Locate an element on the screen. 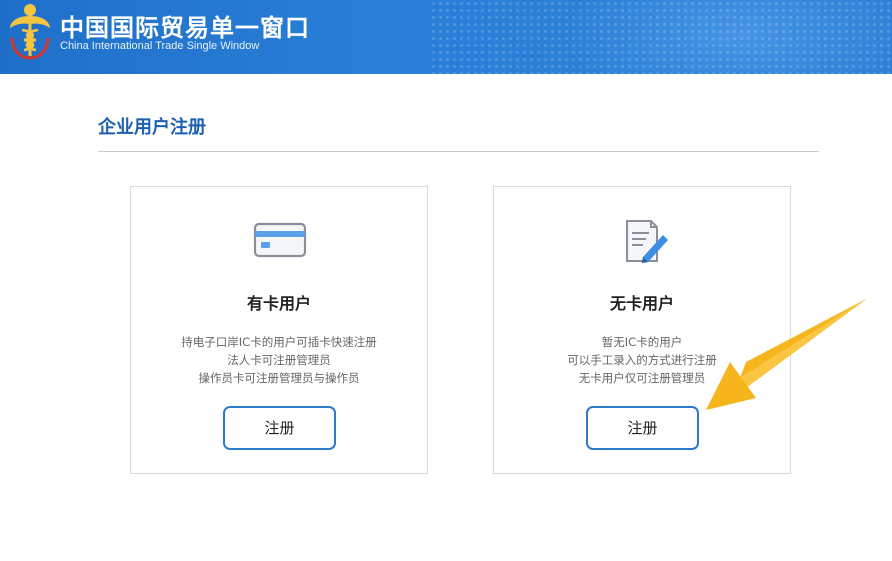 The width and height of the screenshot is (892, 561). site-title-en: China International Trade Single Window is located at coordinates (160, 46).